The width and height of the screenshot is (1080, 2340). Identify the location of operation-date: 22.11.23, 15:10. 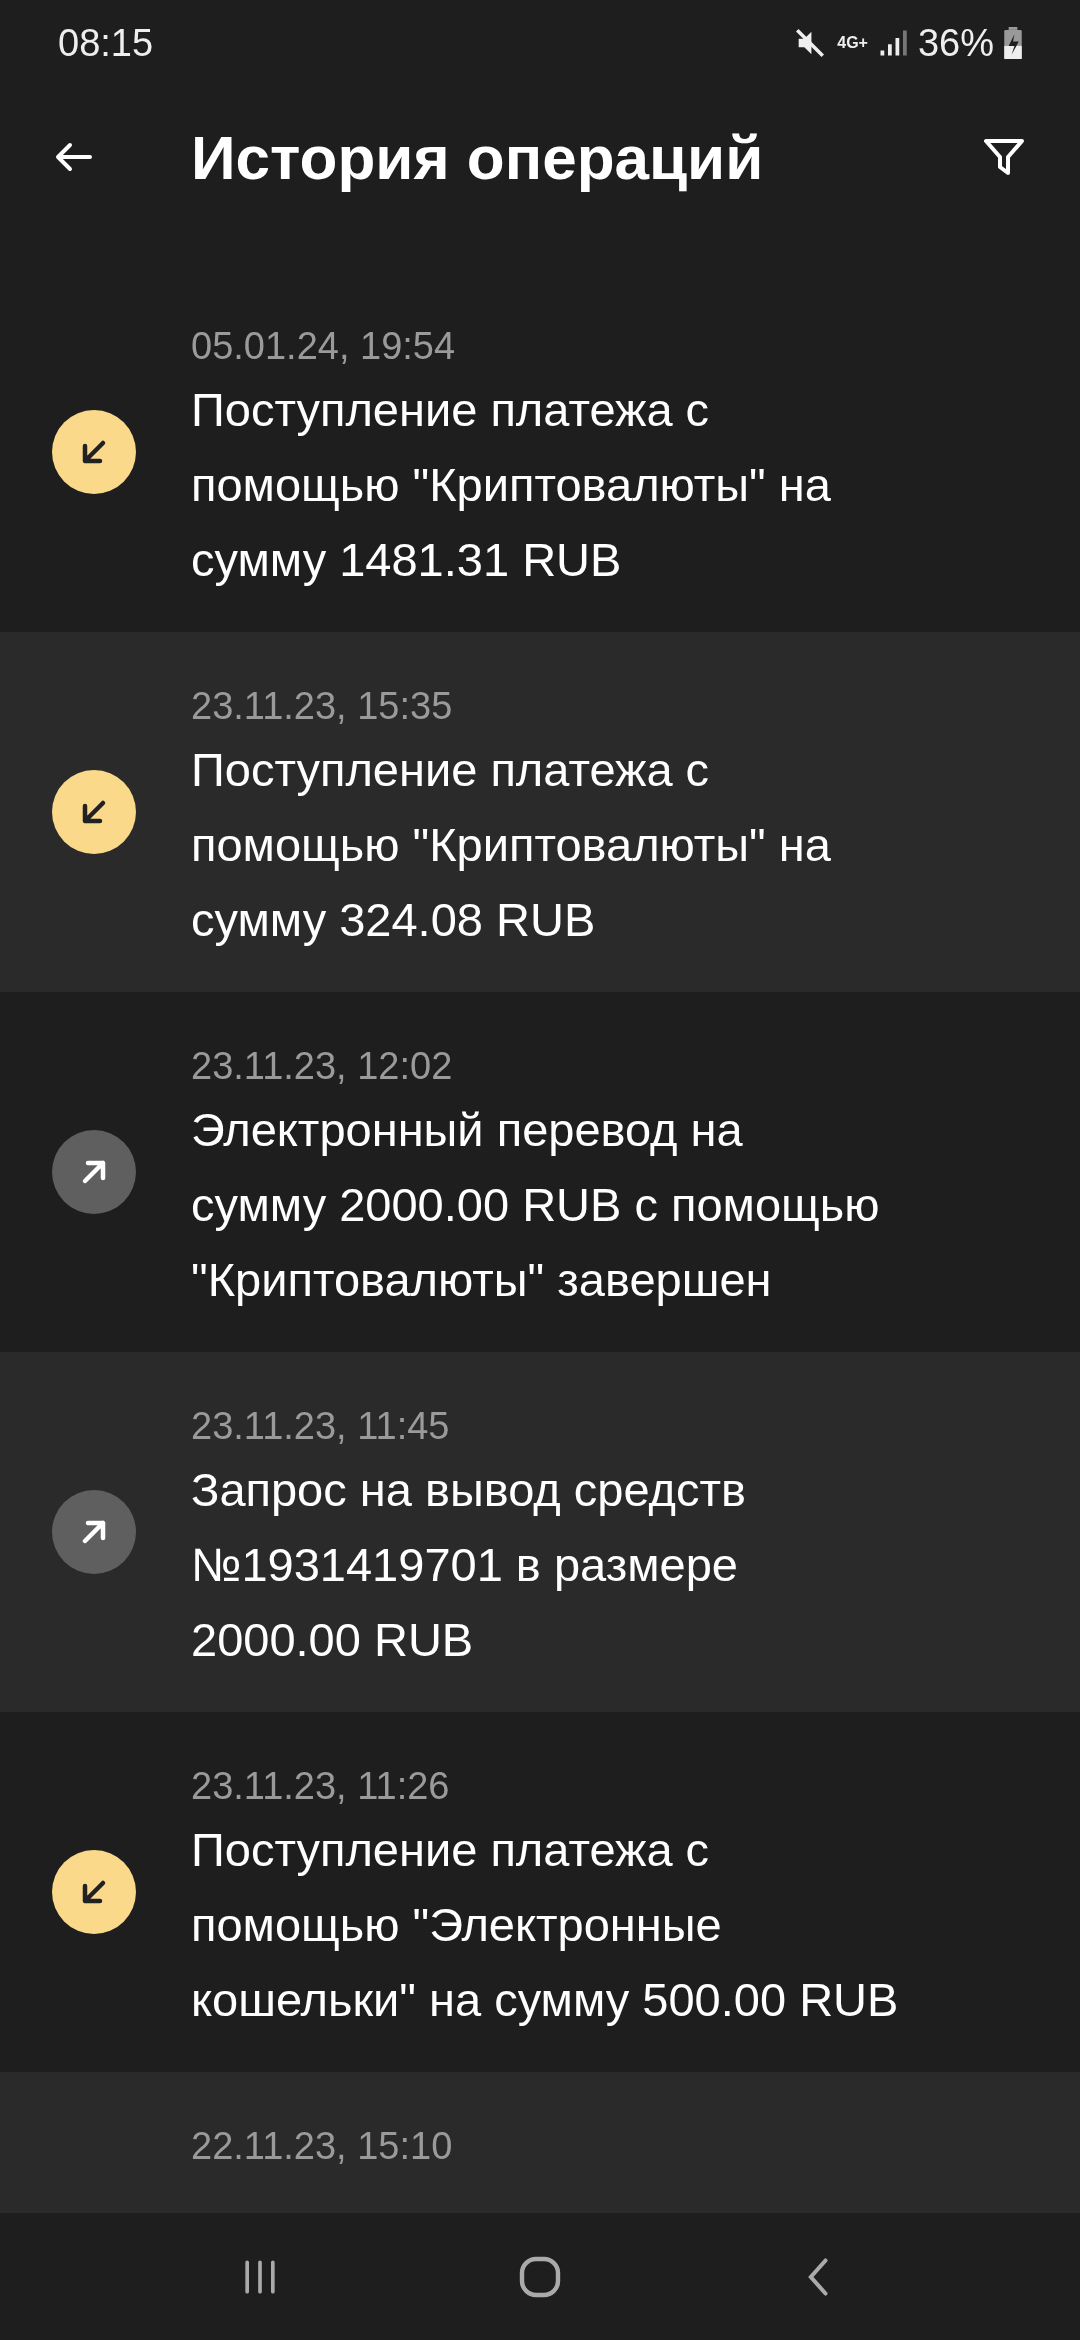
(322, 2146).